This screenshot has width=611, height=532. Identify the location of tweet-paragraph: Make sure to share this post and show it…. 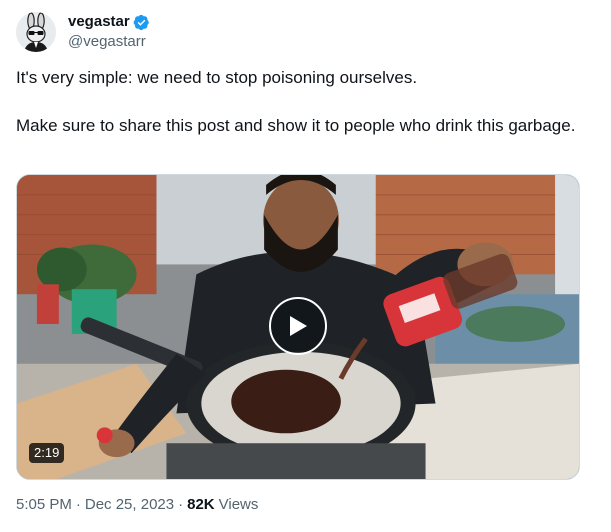
(296, 125).